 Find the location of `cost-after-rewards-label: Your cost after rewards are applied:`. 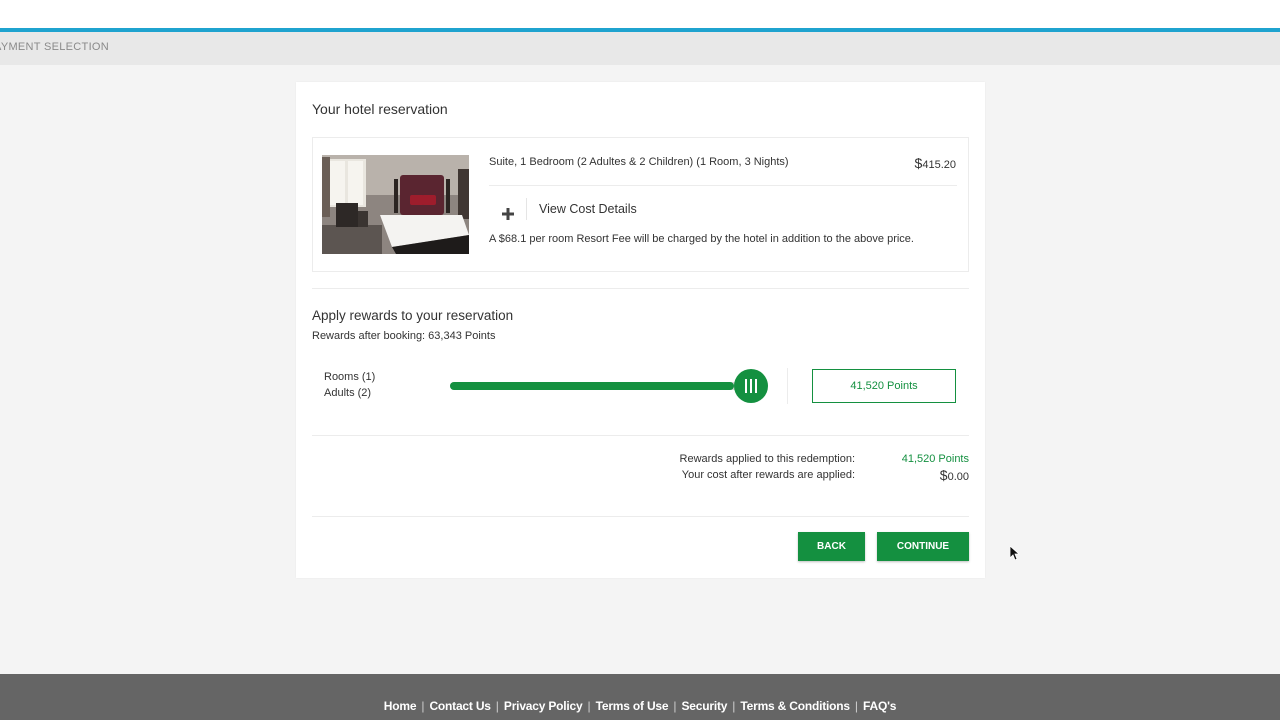

cost-after-rewards-label: Your cost after rewards are applied: is located at coordinates (768, 475).